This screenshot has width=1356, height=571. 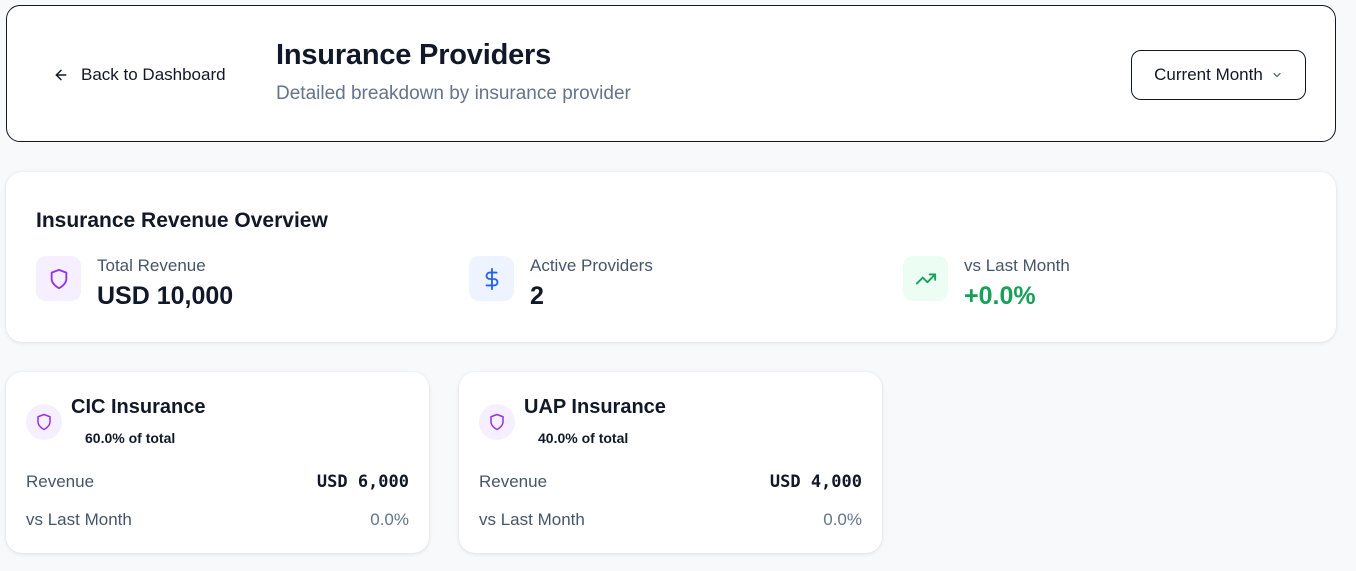 I want to click on stat-label: Active Providers, so click(x=591, y=265).